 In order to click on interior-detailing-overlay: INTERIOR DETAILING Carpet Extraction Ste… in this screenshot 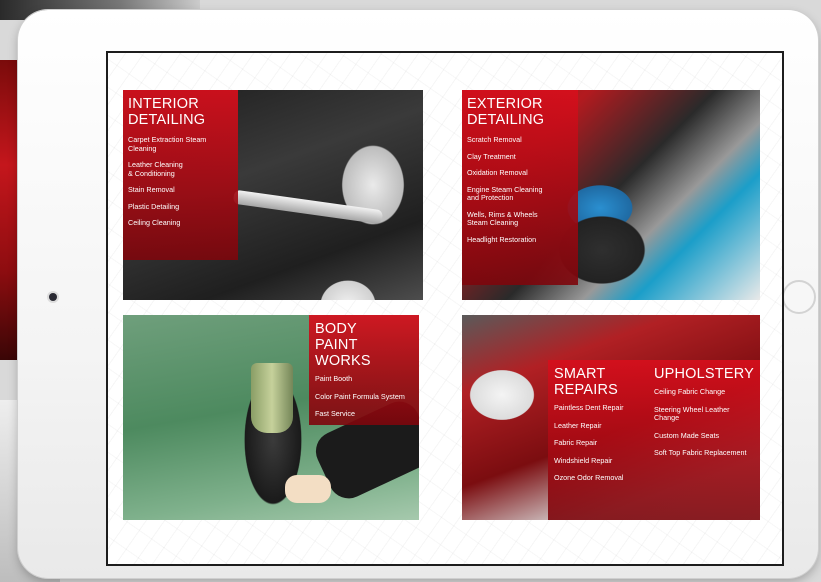, I will do `click(180, 175)`.